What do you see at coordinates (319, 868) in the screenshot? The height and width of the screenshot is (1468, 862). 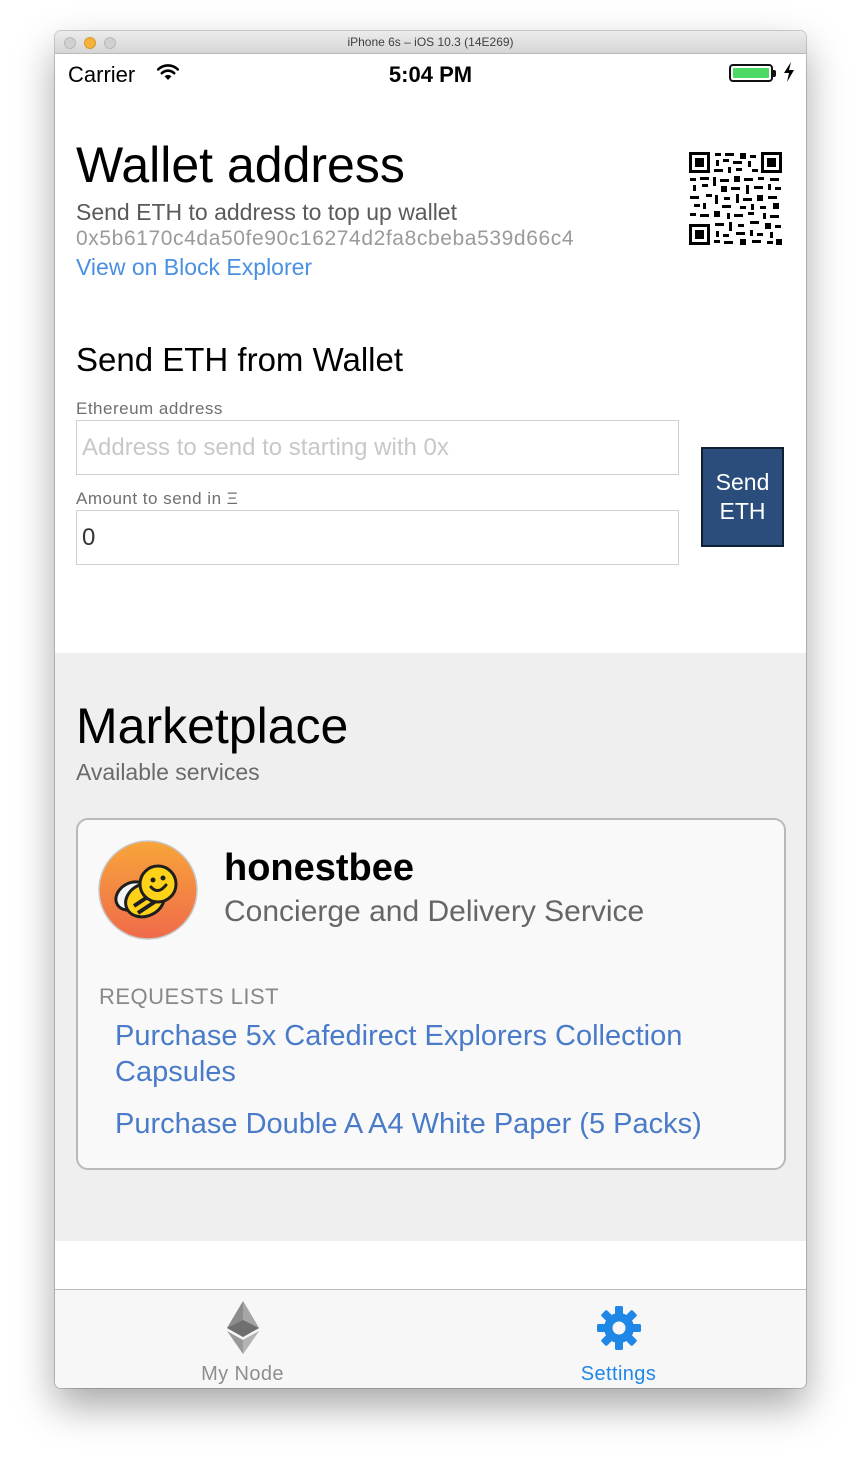 I see `service-name: honestbee` at bounding box center [319, 868].